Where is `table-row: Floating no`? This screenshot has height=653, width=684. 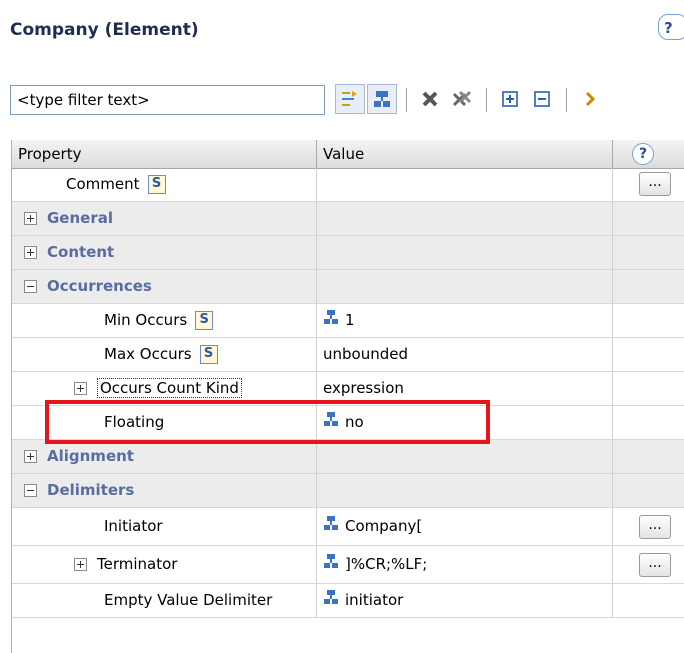
table-row: Floating no is located at coordinates (348, 423).